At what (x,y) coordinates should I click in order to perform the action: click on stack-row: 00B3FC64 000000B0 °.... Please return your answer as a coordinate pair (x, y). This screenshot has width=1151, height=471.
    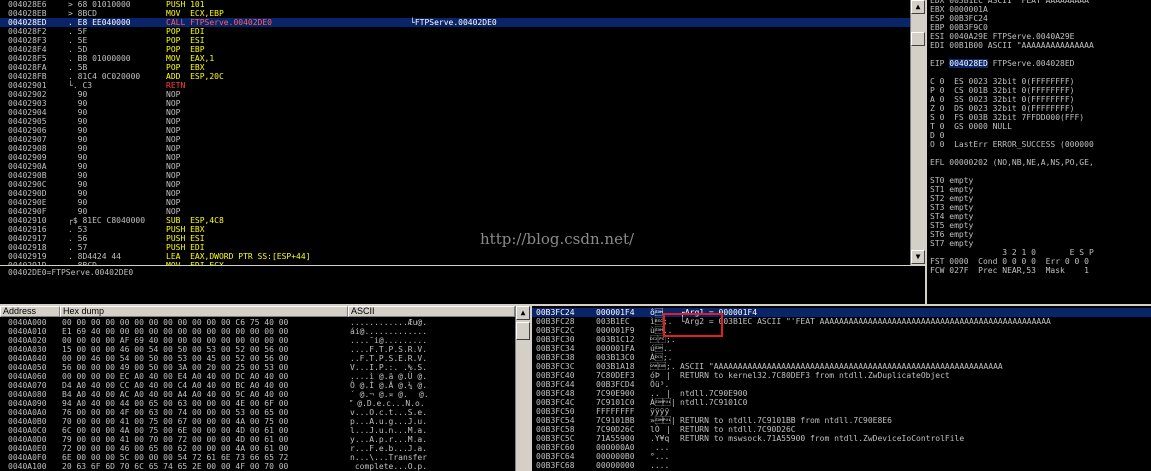
    Looking at the image, I should click on (841, 456).